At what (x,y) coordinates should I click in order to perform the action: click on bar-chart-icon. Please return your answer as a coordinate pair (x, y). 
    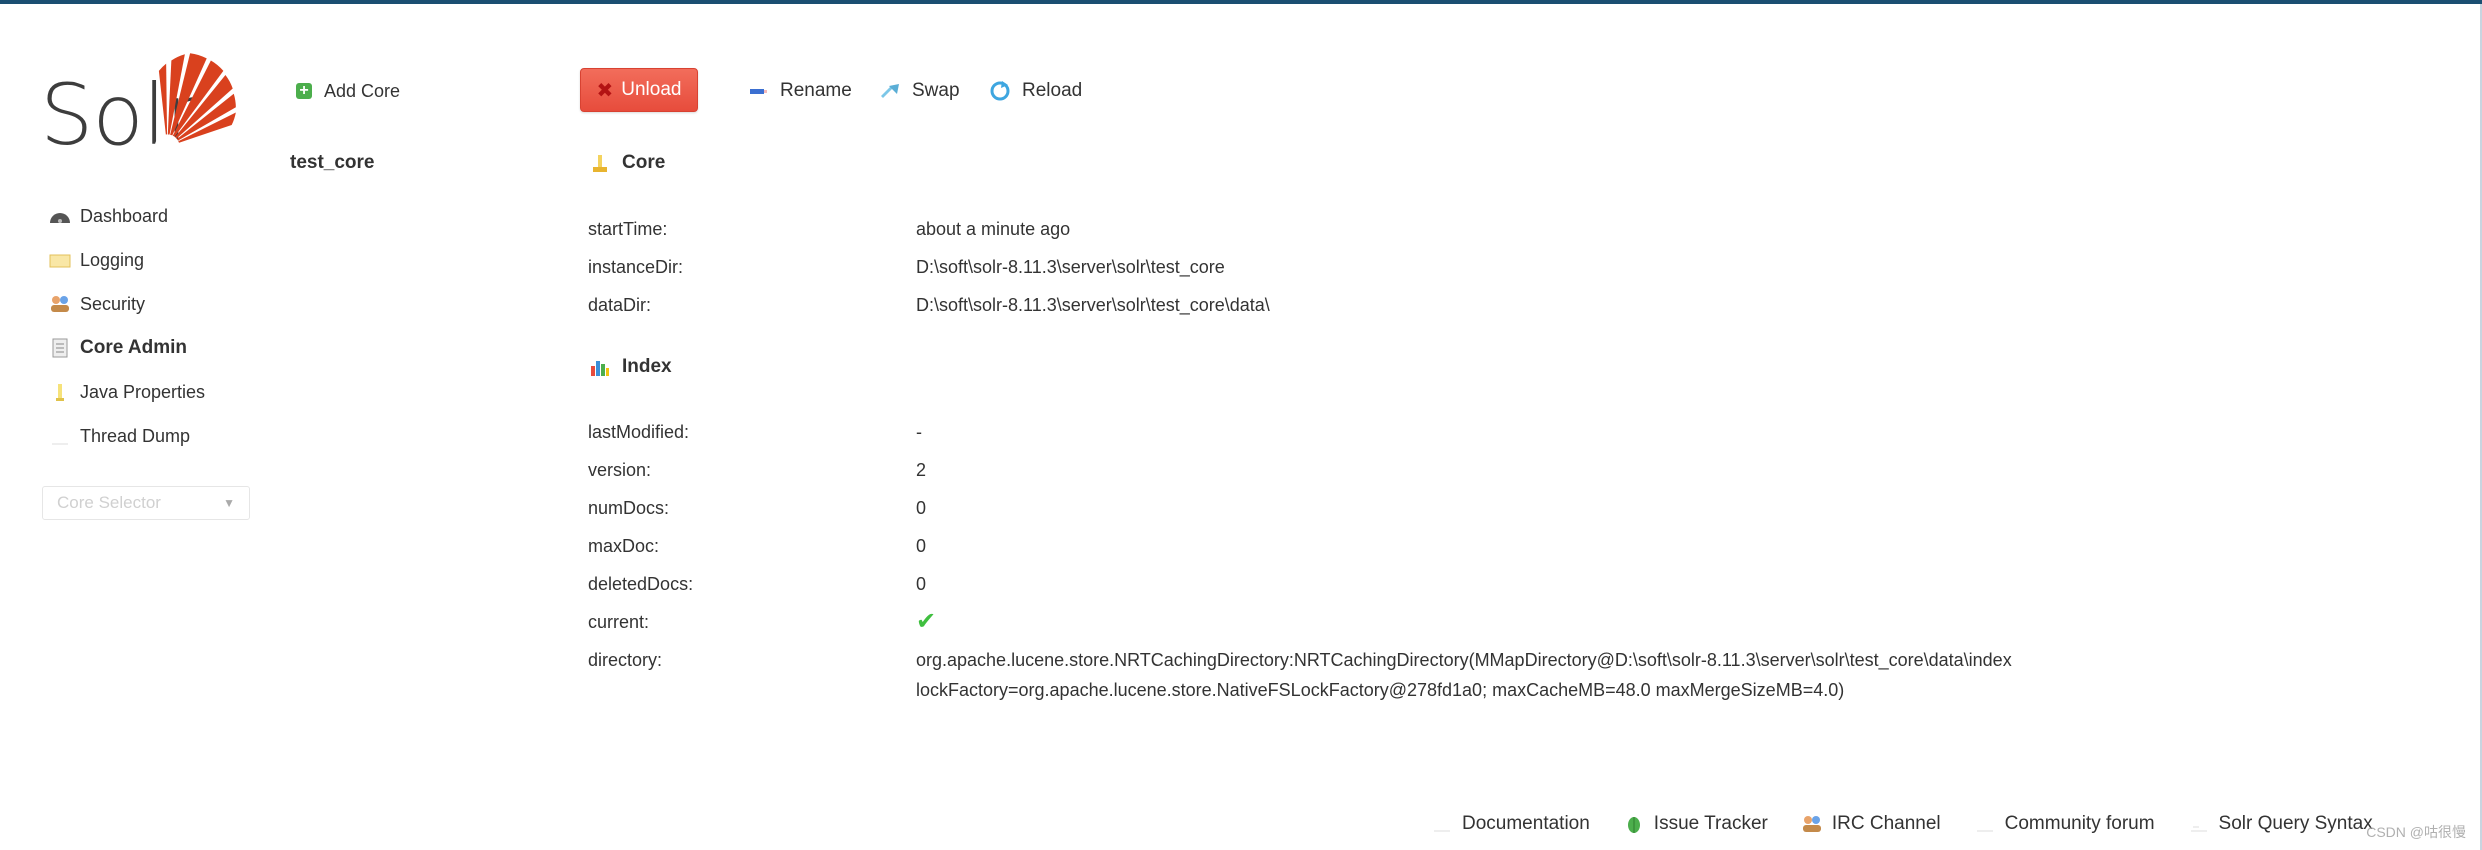
    Looking at the image, I should click on (600, 367).